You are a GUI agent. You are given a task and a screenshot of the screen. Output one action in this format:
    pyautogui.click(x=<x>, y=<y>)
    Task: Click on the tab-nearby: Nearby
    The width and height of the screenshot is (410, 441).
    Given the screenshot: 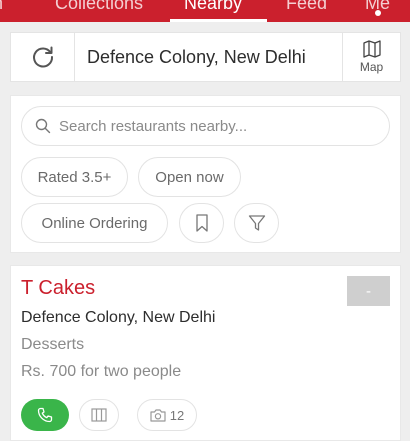 What is the action you would take?
    pyautogui.click(x=213, y=7)
    